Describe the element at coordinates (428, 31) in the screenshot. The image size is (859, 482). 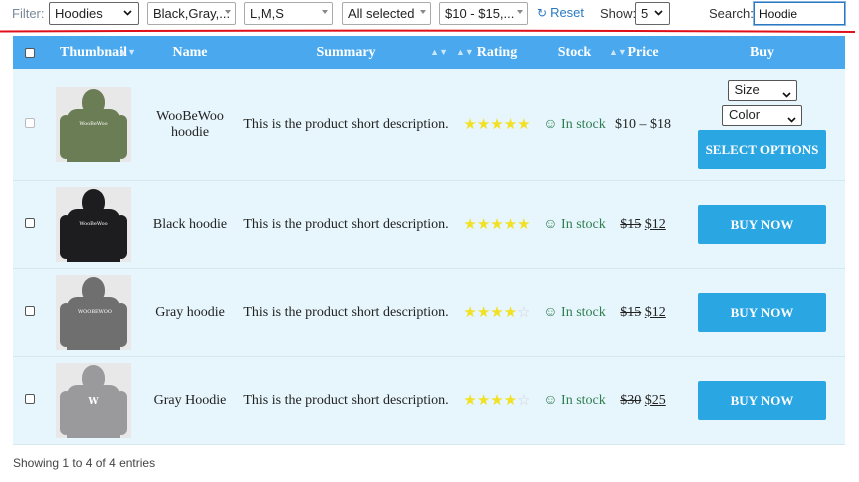
I see `annotation-underline` at that location.